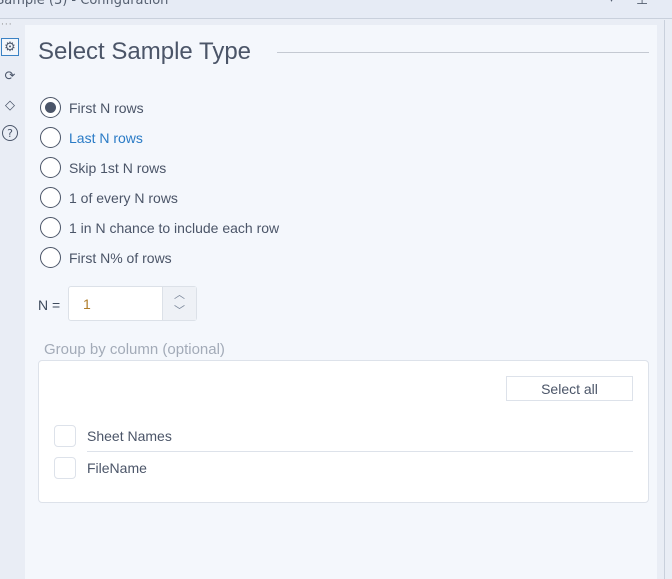 Image resolution: width=672 pixels, height=579 pixels. I want to click on sidebar: ··· ⚙ ⟳ ◇ ?, so click(12, 299).